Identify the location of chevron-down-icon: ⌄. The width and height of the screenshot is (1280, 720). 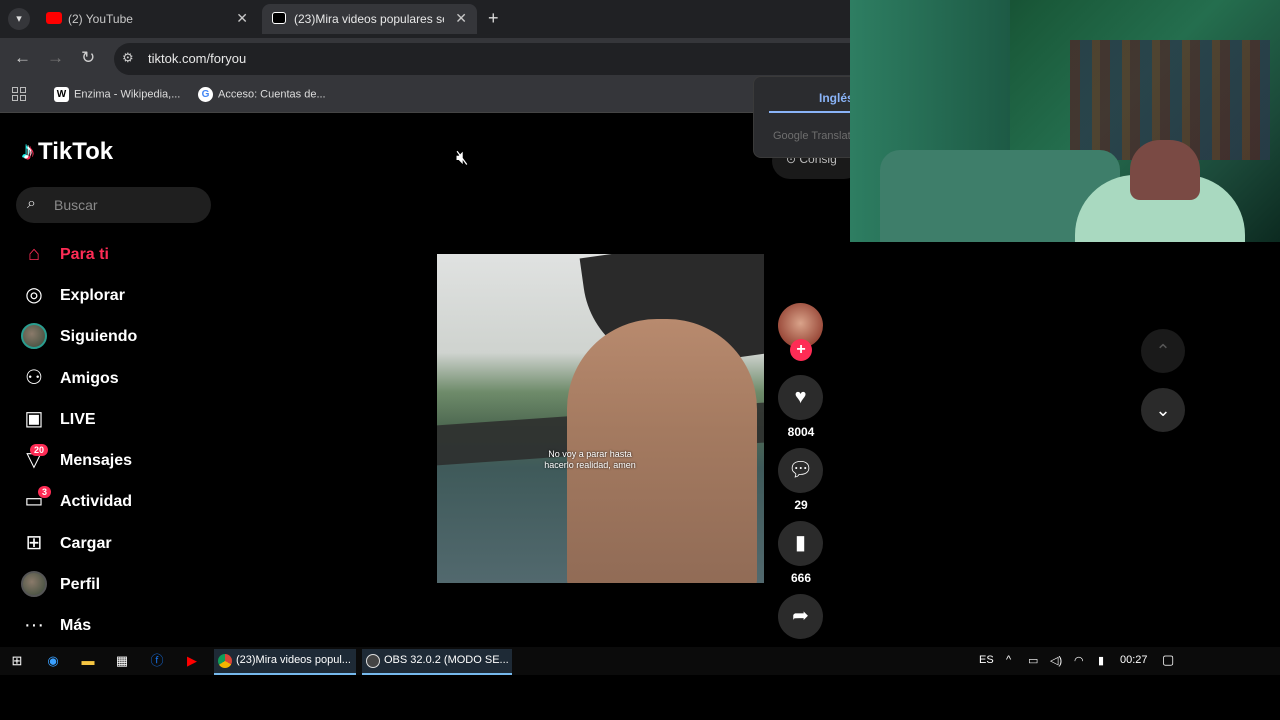
(1163, 410).